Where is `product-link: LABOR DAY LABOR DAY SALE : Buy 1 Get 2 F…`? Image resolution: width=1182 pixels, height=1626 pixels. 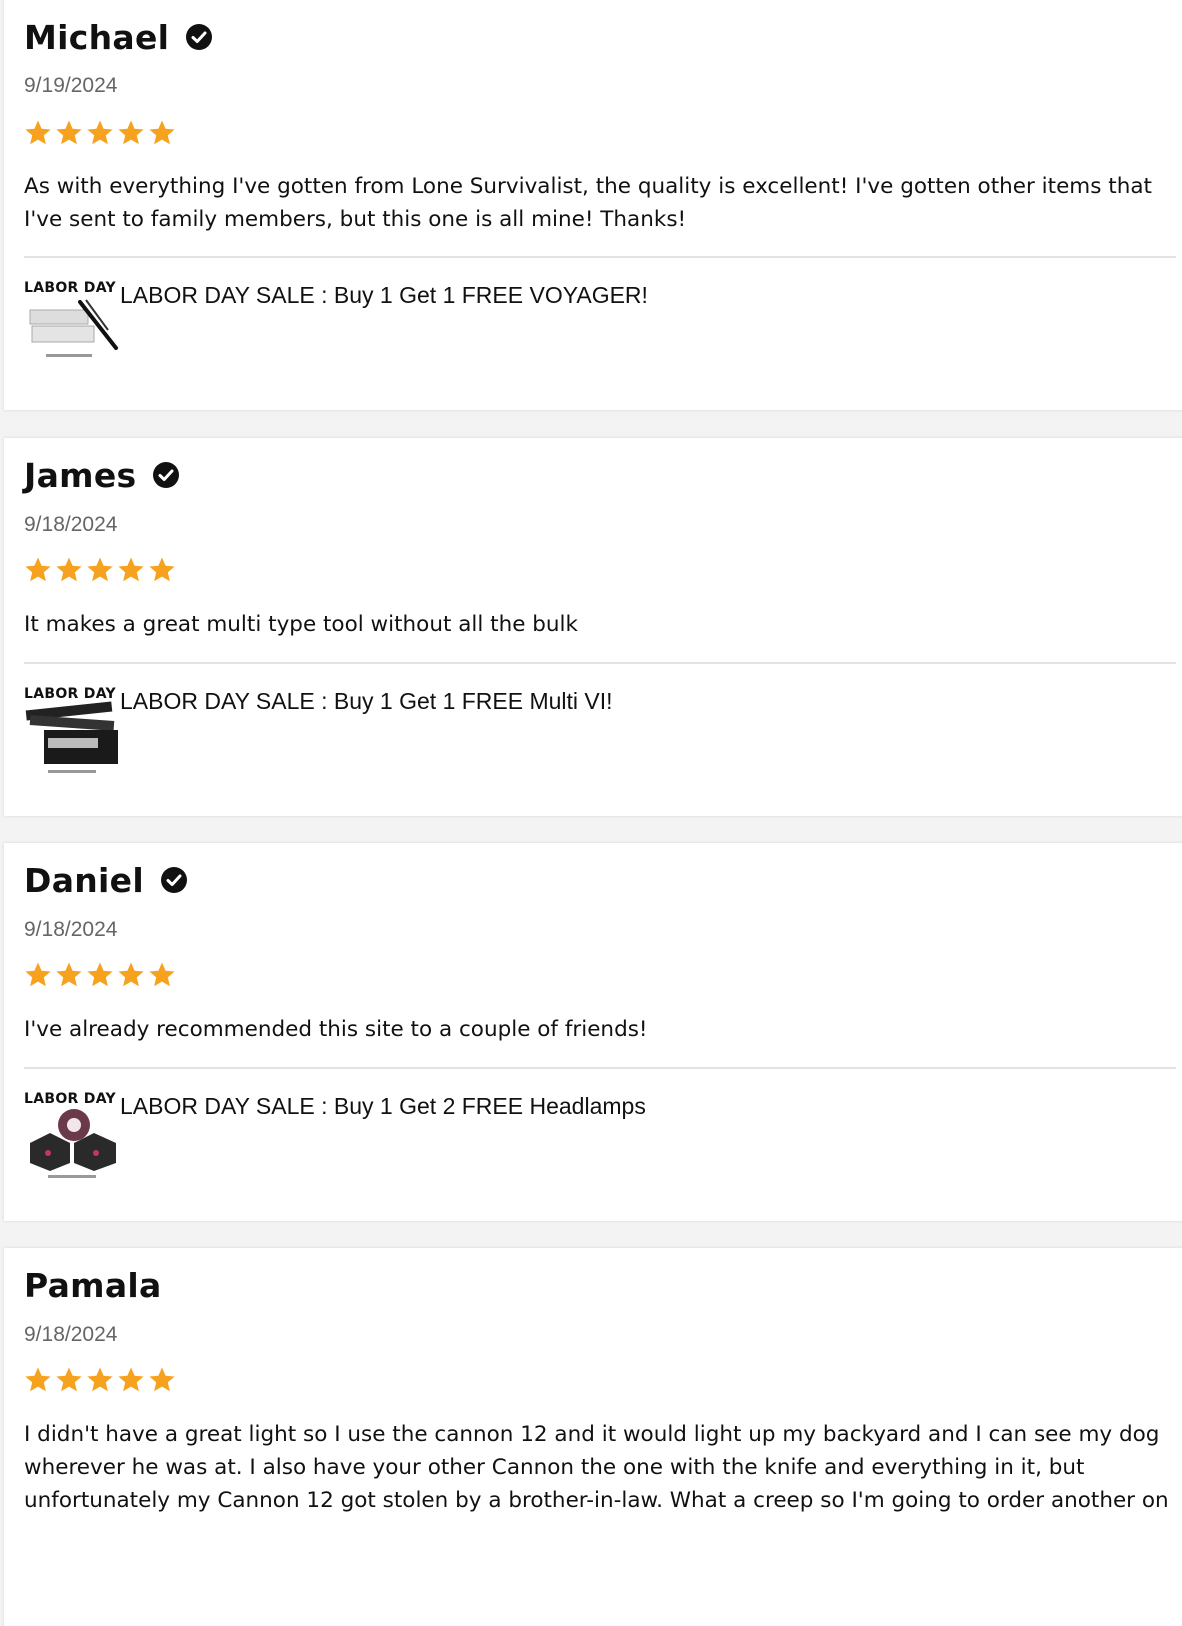
product-link: LABOR DAY LABOR DAY SALE : Buy 1 Get 2 F… is located at coordinates (335, 1136).